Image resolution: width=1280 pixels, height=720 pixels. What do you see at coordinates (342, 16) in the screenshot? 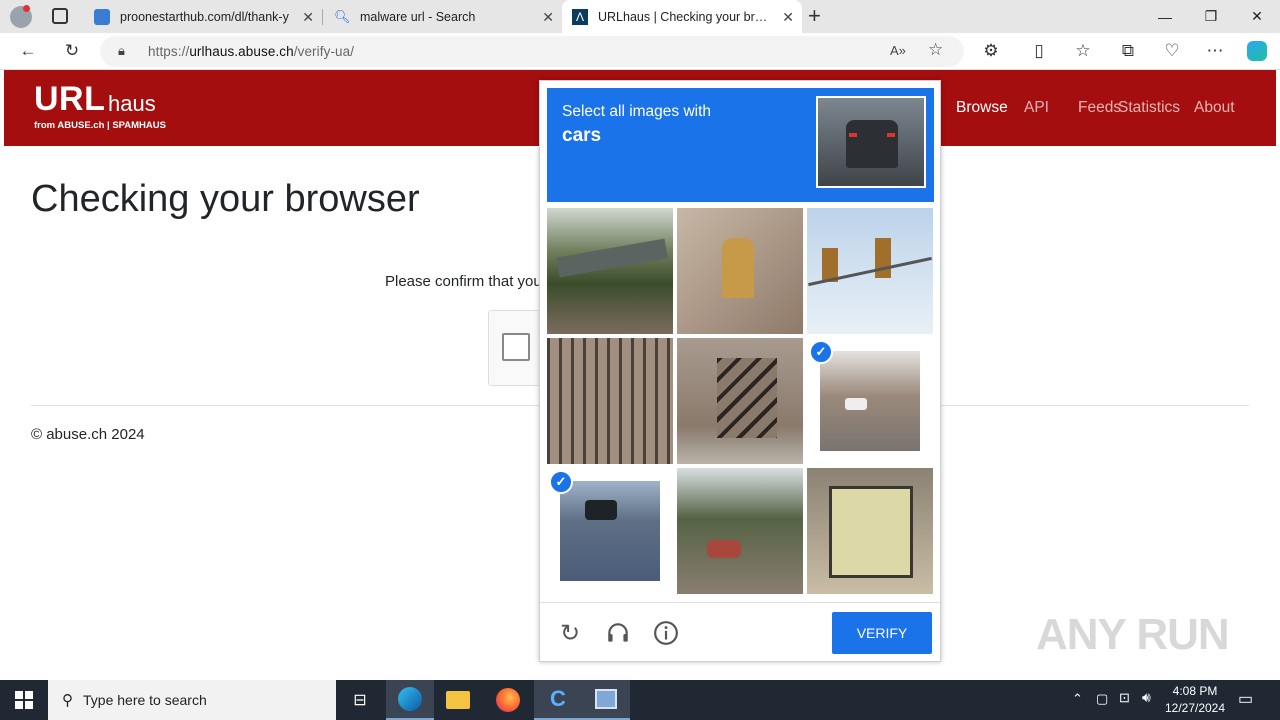
I see `search-icon: 🔍︎` at bounding box center [342, 16].